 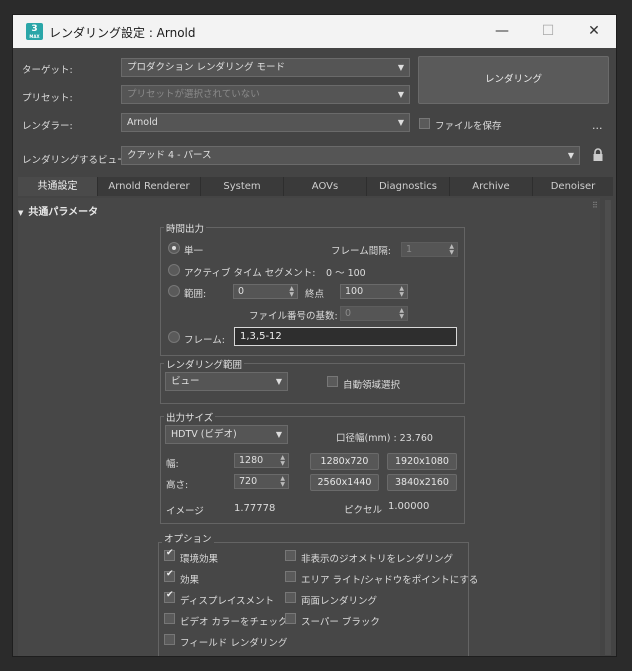 I want to click on active-segment-value: 0 〜 100, so click(x=346, y=273).